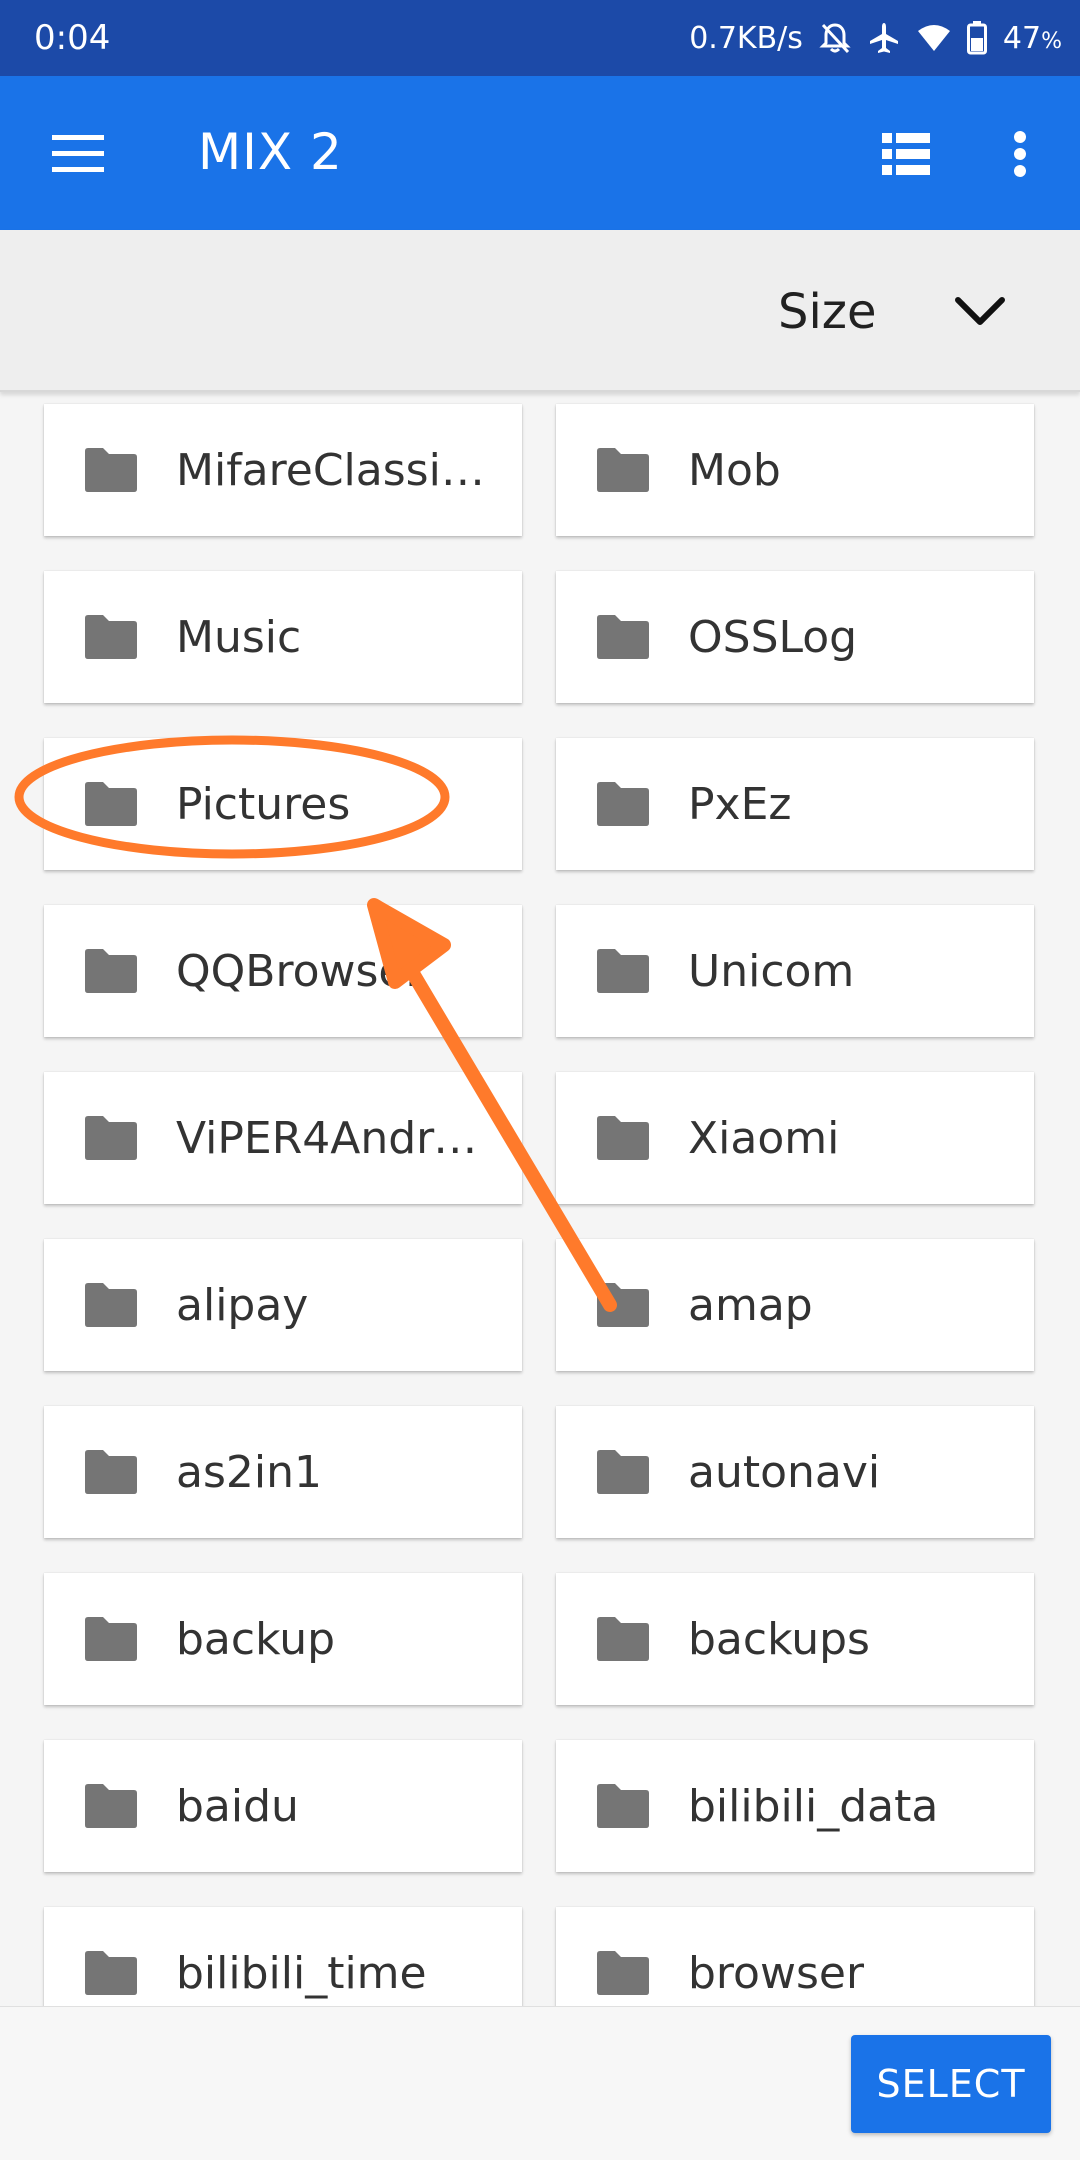 Image resolution: width=1080 pixels, height=2160 pixels. What do you see at coordinates (976, 38) in the screenshot?
I see `battery-icon` at bounding box center [976, 38].